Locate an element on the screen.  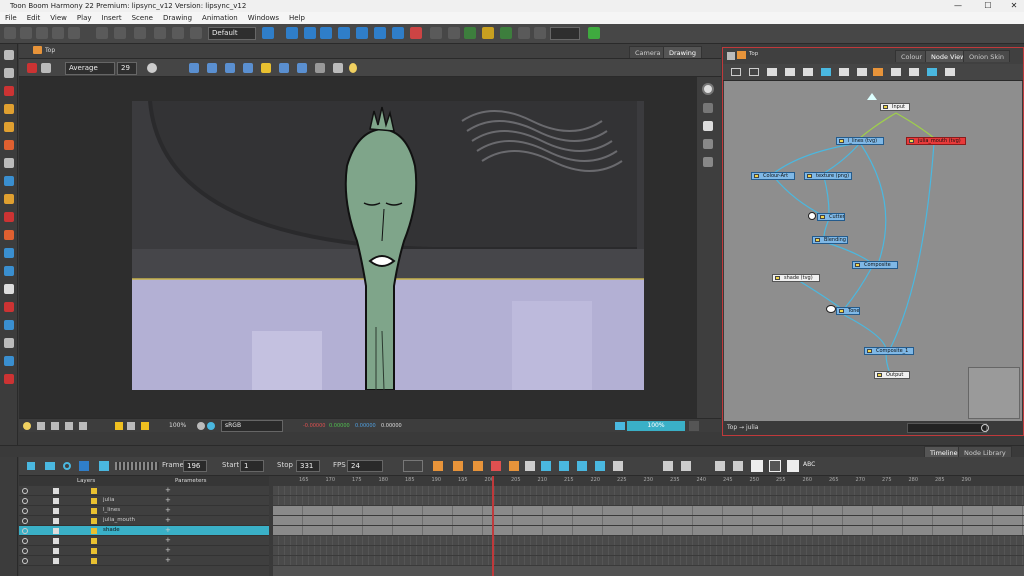
line-tool-icon is located at coordinates (9, 199).